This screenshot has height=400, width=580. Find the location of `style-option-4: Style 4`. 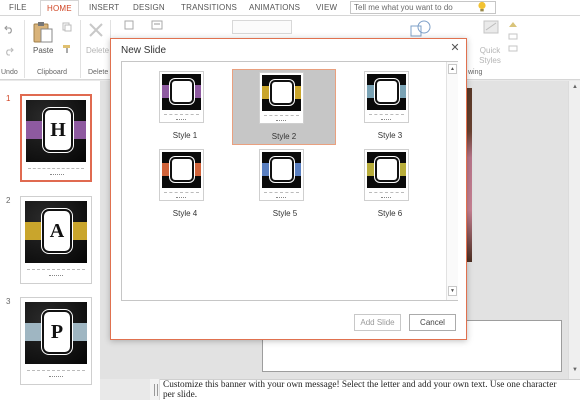

style-option-4: Style 4 is located at coordinates (185, 185).